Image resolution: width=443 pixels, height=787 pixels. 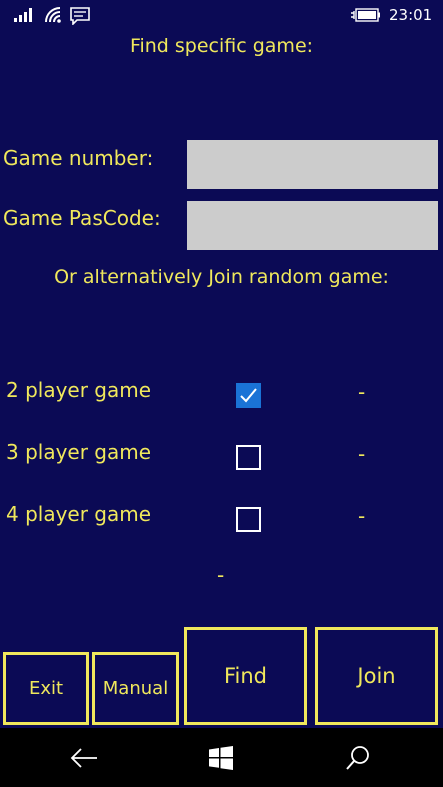 I want to click on find-button: Find, so click(x=245, y=676).